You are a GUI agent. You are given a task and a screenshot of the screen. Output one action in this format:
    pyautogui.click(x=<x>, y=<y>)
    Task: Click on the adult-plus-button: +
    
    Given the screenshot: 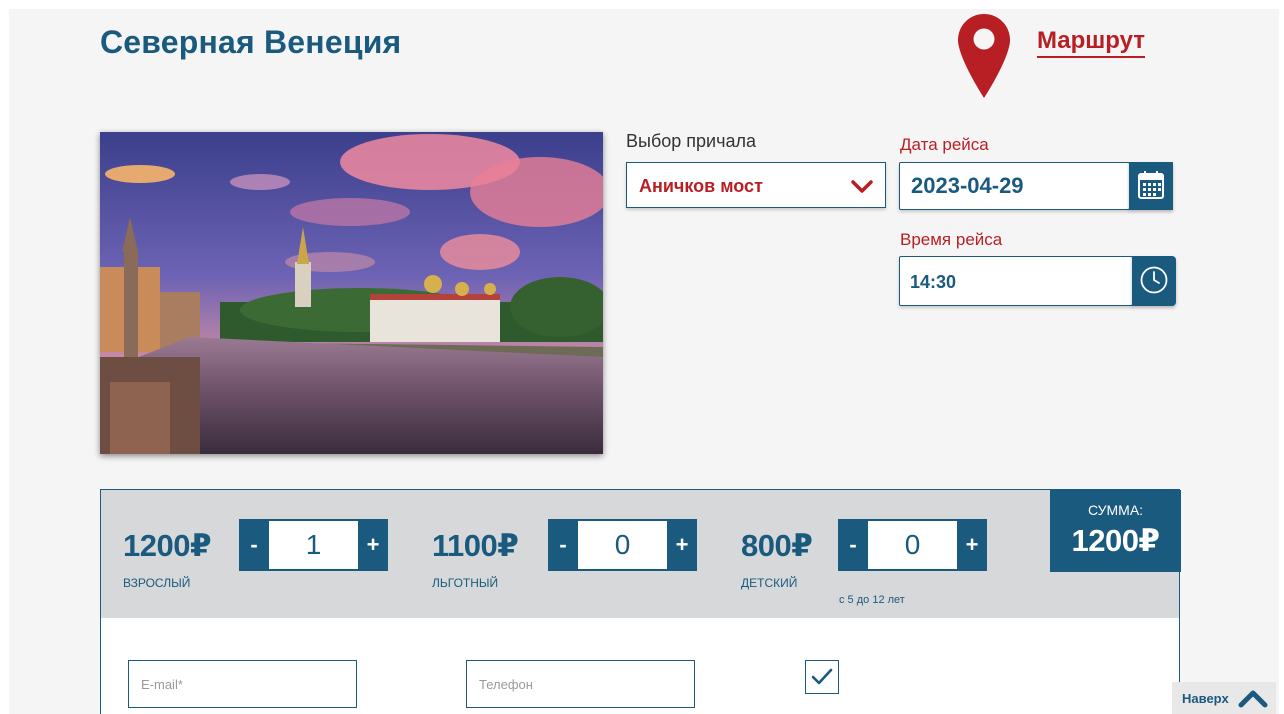 What is the action you would take?
    pyautogui.click(x=373, y=545)
    